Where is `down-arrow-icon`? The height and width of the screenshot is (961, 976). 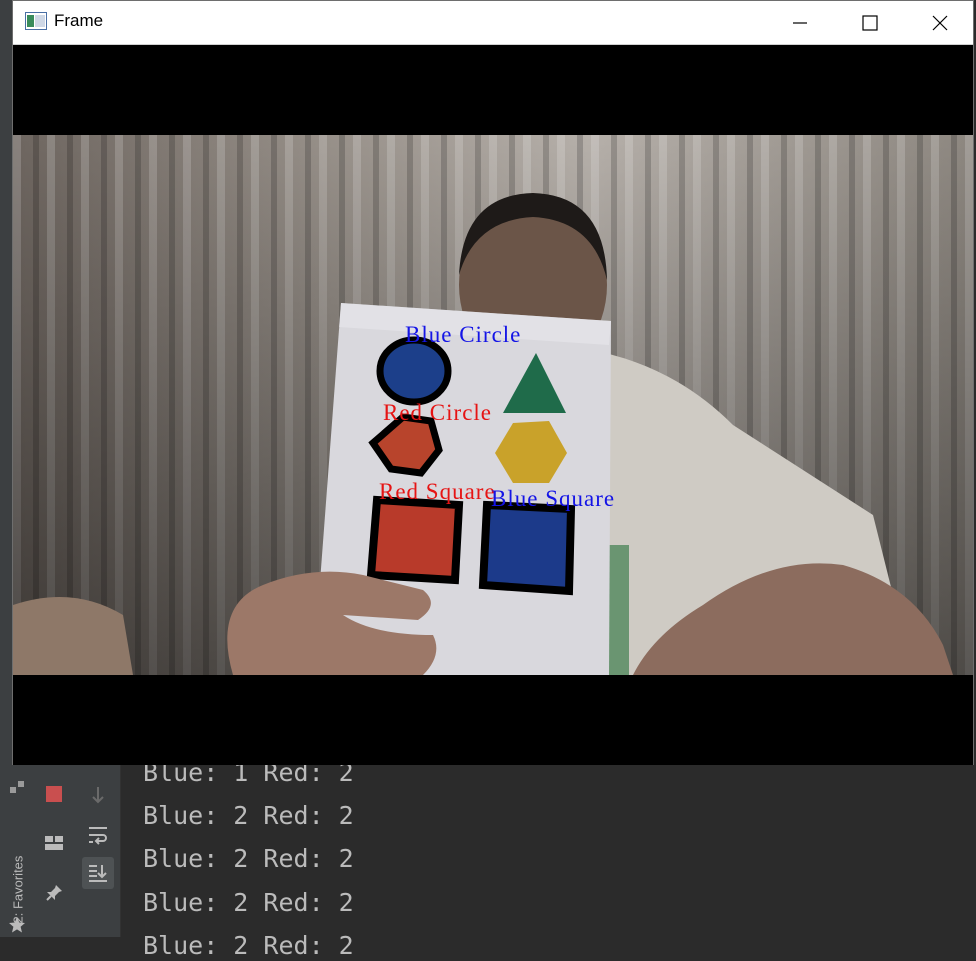
down-arrow-icon is located at coordinates (98, 795).